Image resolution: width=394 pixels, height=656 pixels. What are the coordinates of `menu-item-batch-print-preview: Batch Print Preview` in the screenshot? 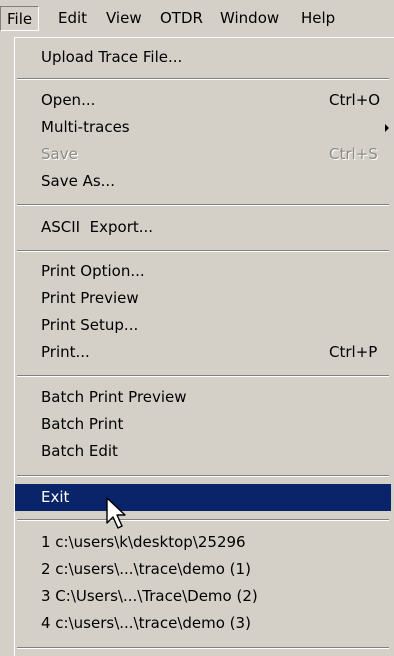 It's located at (203, 397).